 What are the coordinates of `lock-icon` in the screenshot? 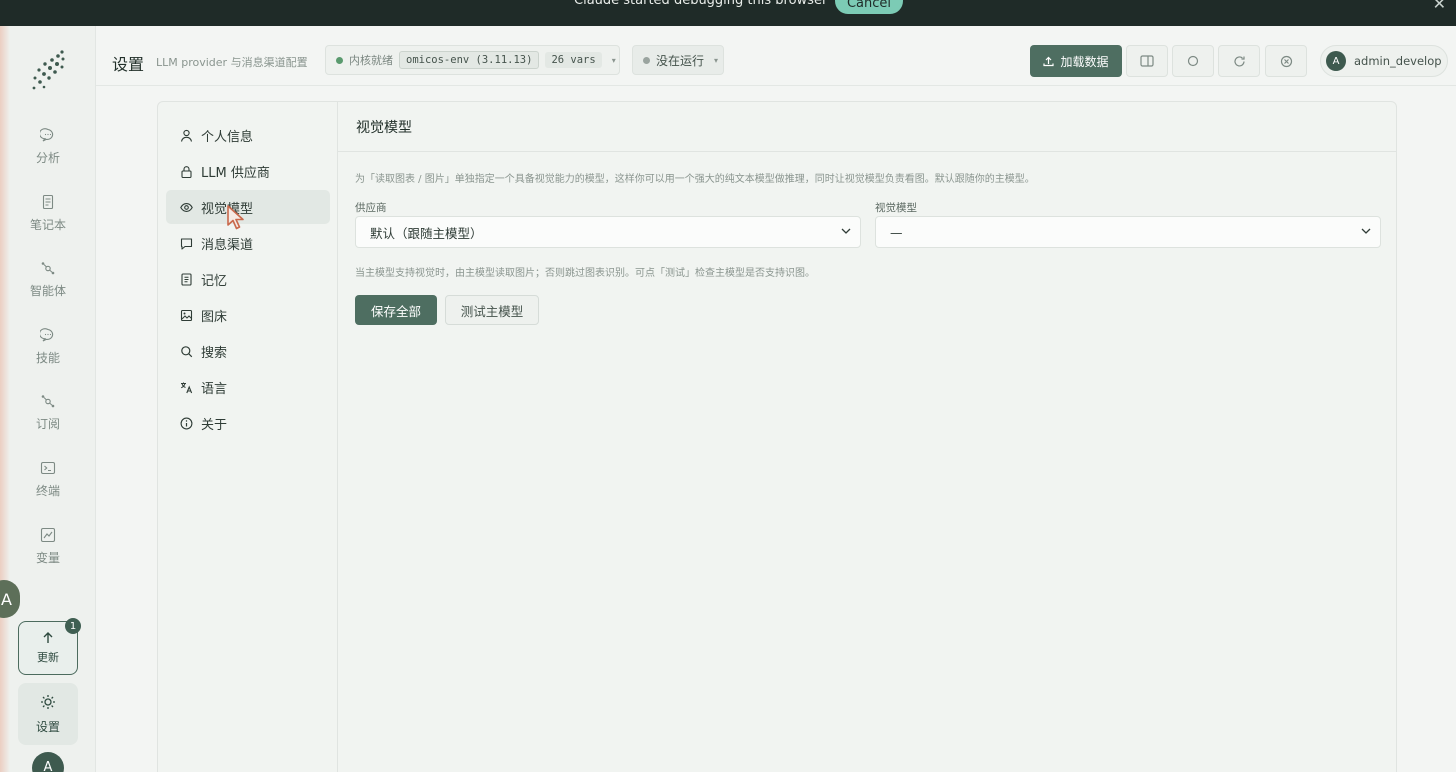 It's located at (186, 171).